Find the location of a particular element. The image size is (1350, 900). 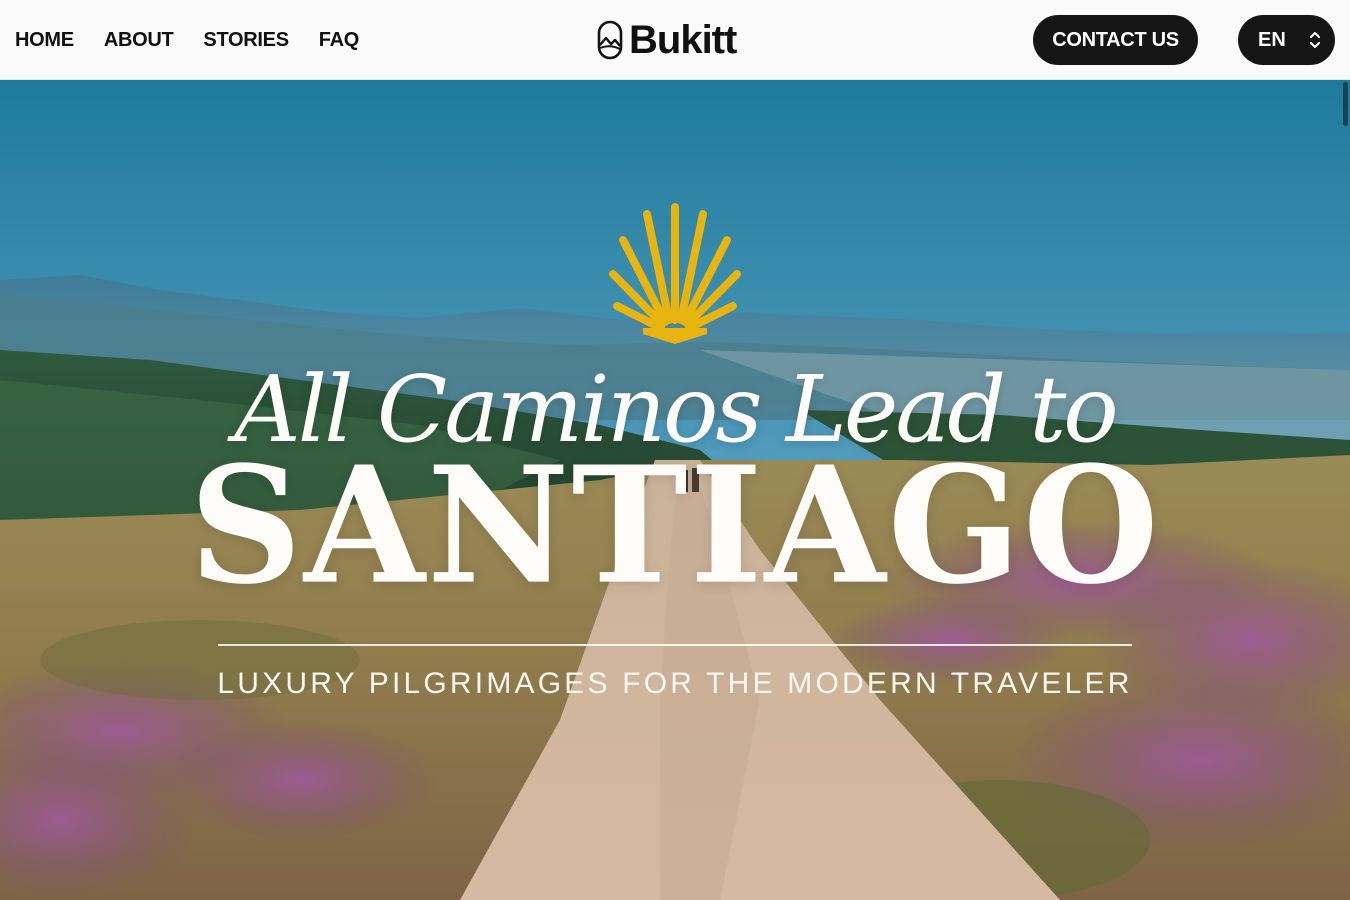

language-select: EN is located at coordinates (1286, 40).